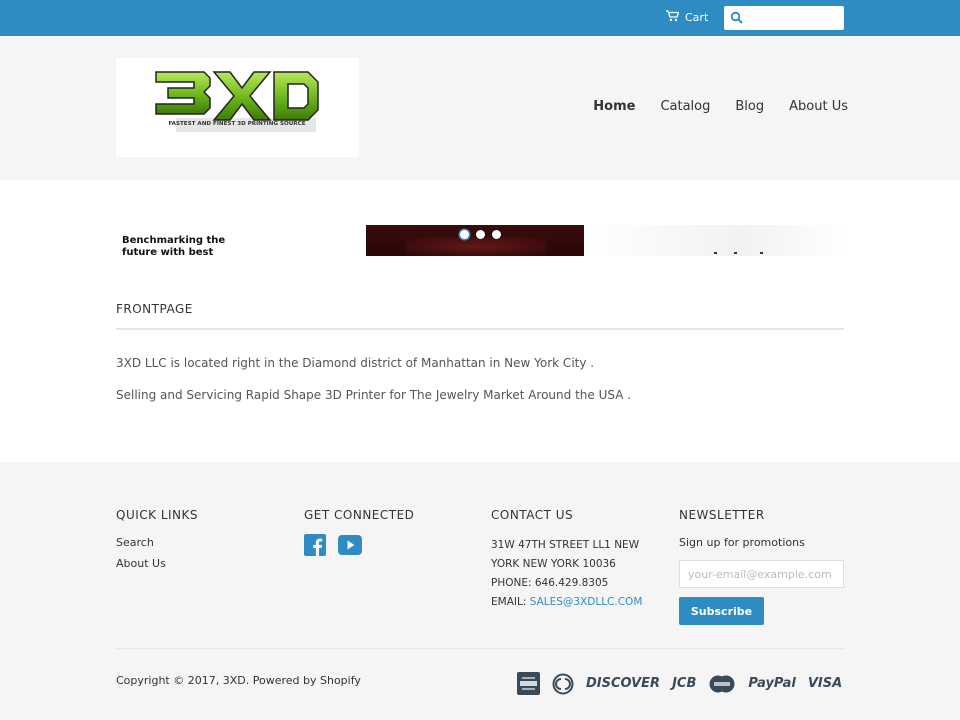  What do you see at coordinates (237, 107) in the screenshot?
I see `site-logo: FASTEST AND FINEST 3D PRINTING SOURCE` at bounding box center [237, 107].